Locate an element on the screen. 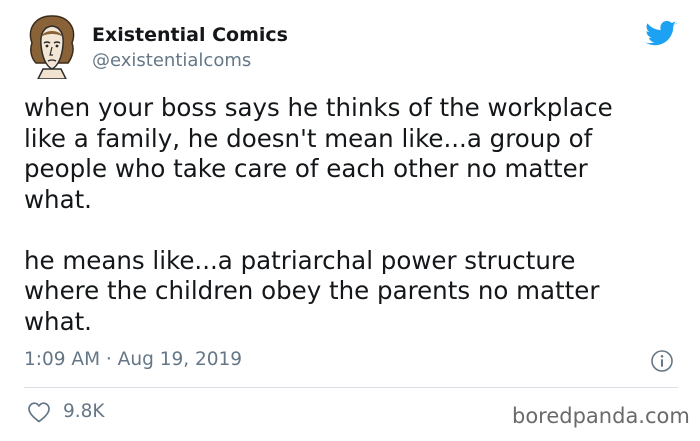 The width and height of the screenshot is (700, 441). tweet-timestamp: 1:09 AM · Aug 19, 2019 is located at coordinates (133, 360).